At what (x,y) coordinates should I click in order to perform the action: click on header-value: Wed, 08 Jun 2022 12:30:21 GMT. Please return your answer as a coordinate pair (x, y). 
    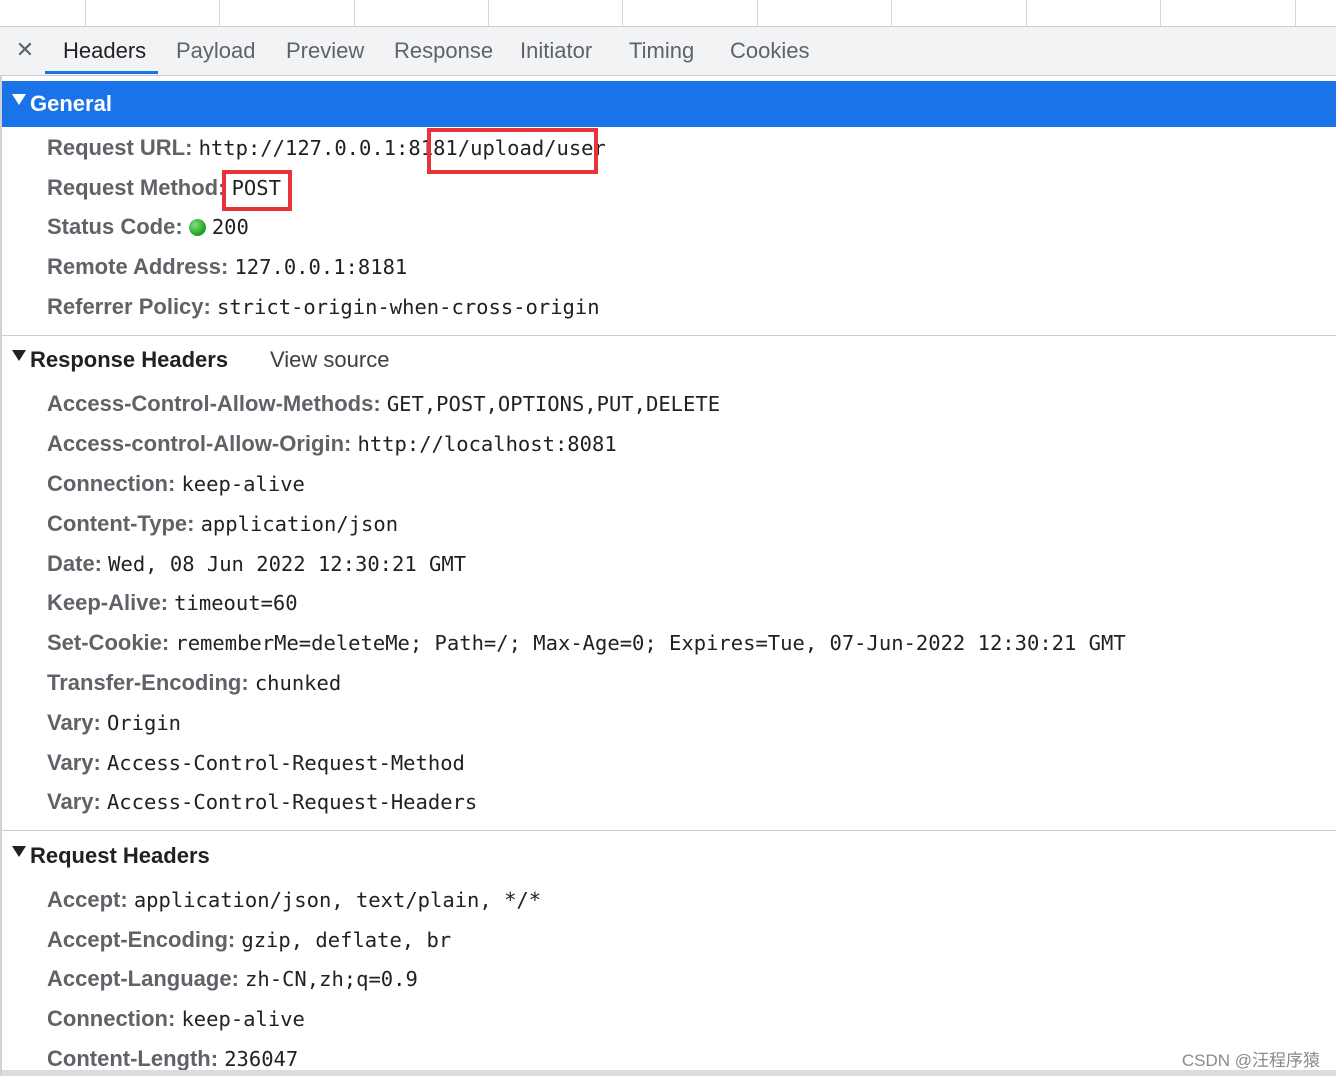
    Looking at the image, I should click on (287, 564).